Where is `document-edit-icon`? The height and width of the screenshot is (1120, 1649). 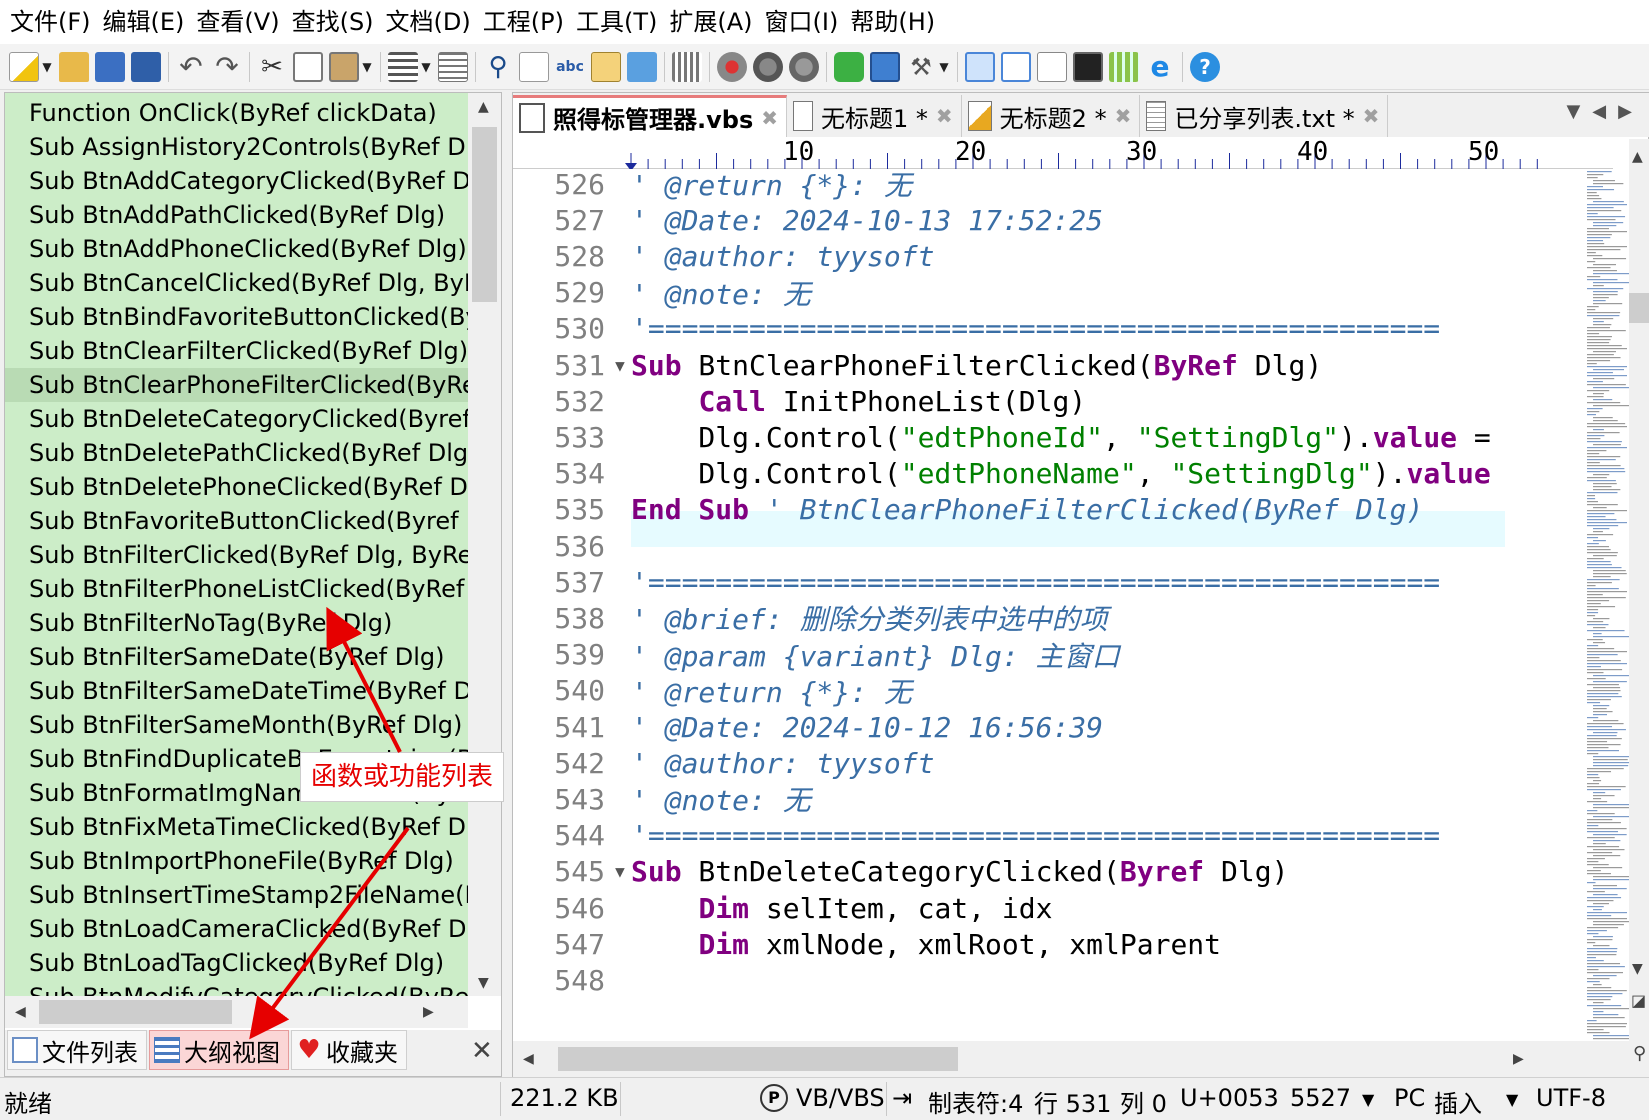 document-edit-icon is located at coordinates (1052, 66).